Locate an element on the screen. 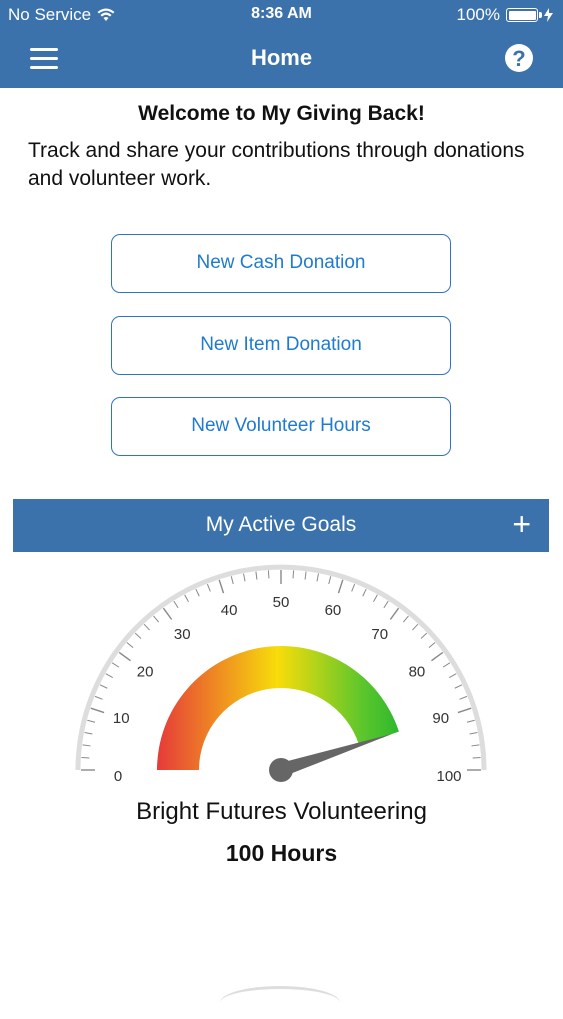  gauge-tick-label: 40 is located at coordinates (229, 610).